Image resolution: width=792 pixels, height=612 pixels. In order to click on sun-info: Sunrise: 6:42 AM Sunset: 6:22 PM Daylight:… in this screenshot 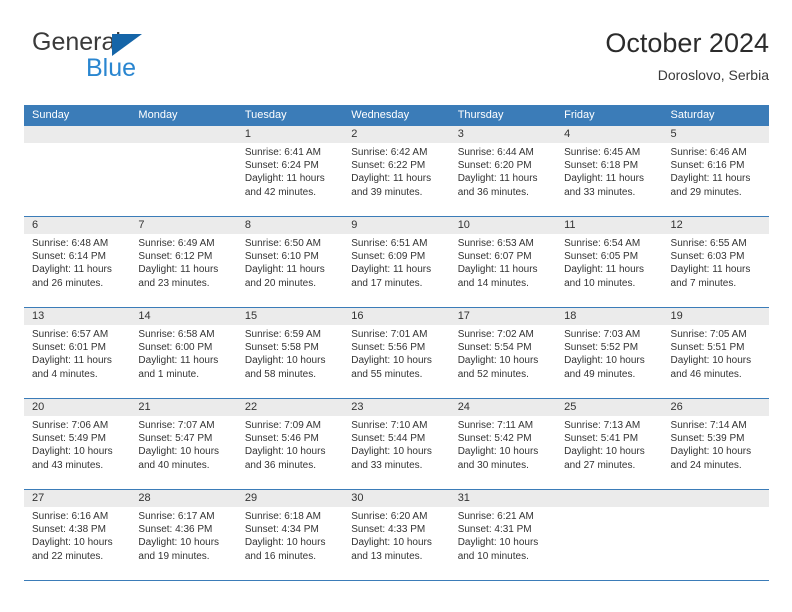, I will do `click(396, 171)`.